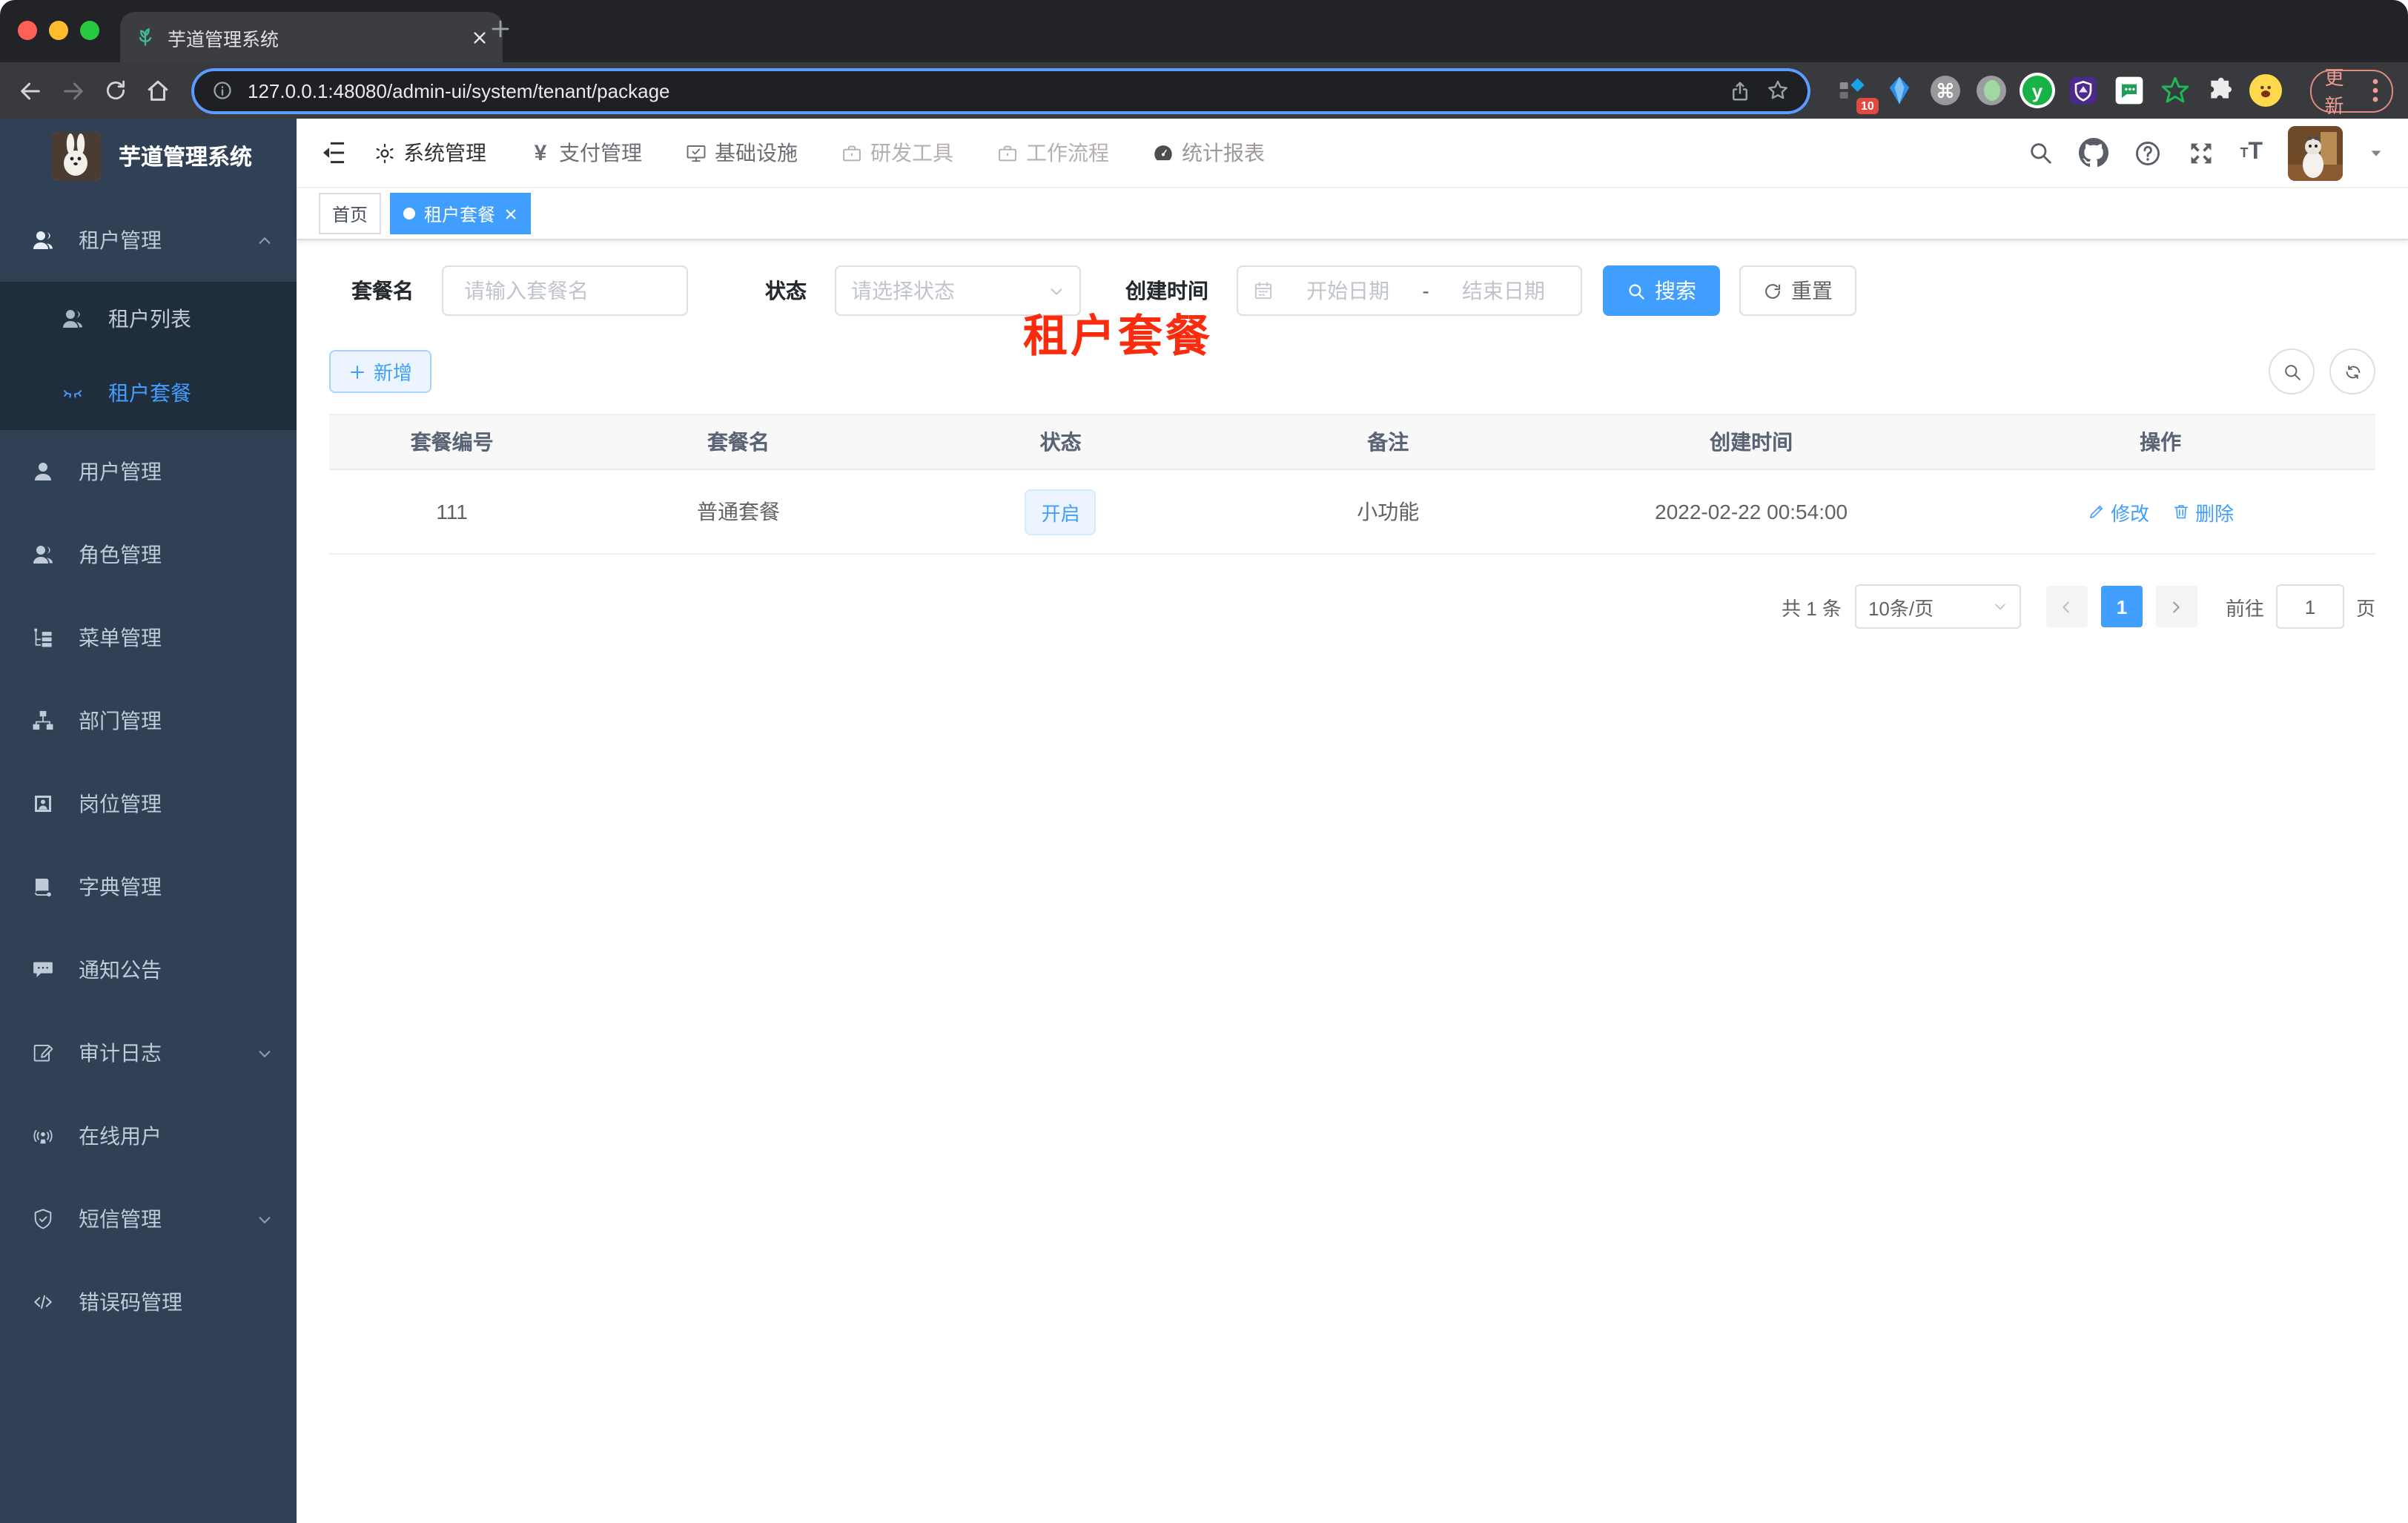 The image size is (2408, 1523). Describe the element at coordinates (2292, 371) in the screenshot. I see `show-search-toggle-button` at that location.